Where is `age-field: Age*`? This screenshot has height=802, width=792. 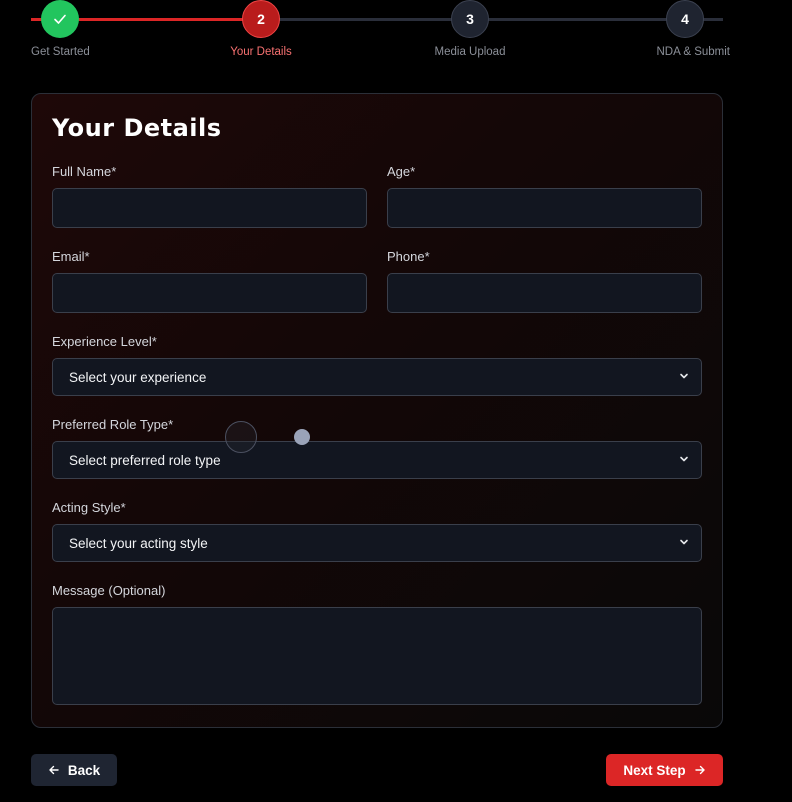 age-field: Age* is located at coordinates (544, 196).